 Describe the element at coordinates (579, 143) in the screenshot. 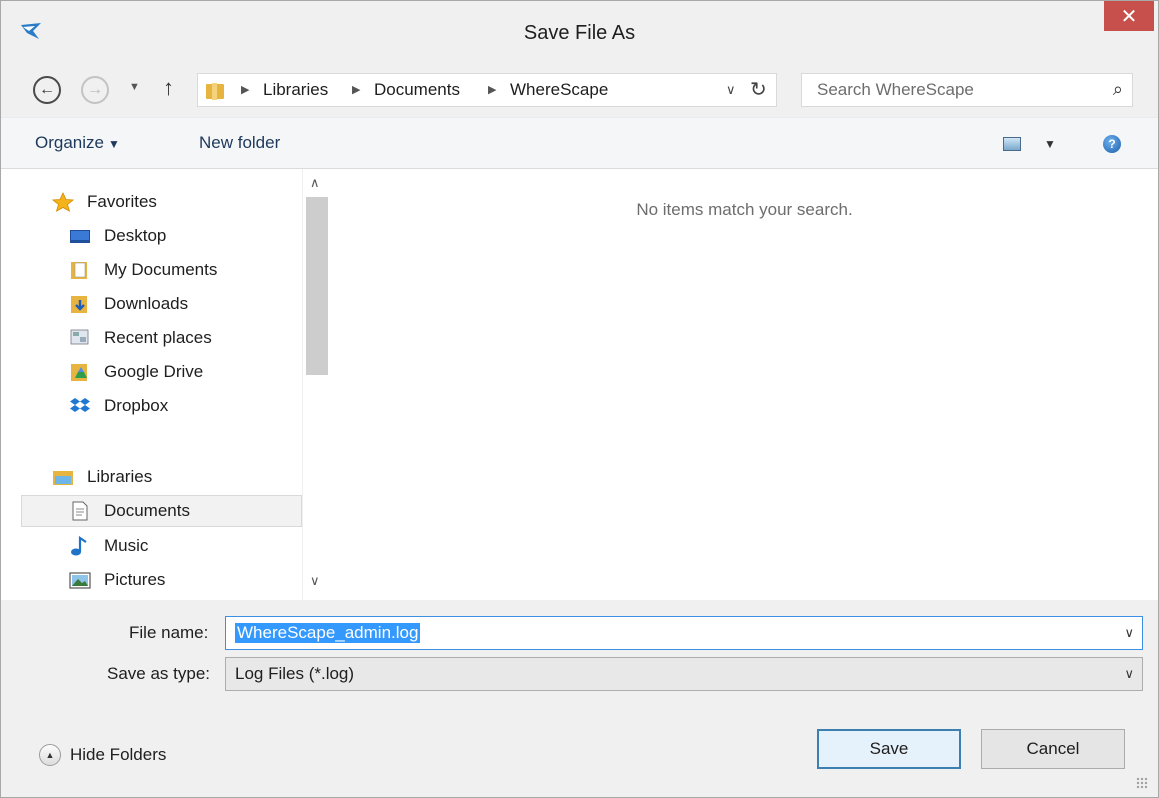

I see `command-toolbar: Organize ▼ New folder ▼ ?` at that location.